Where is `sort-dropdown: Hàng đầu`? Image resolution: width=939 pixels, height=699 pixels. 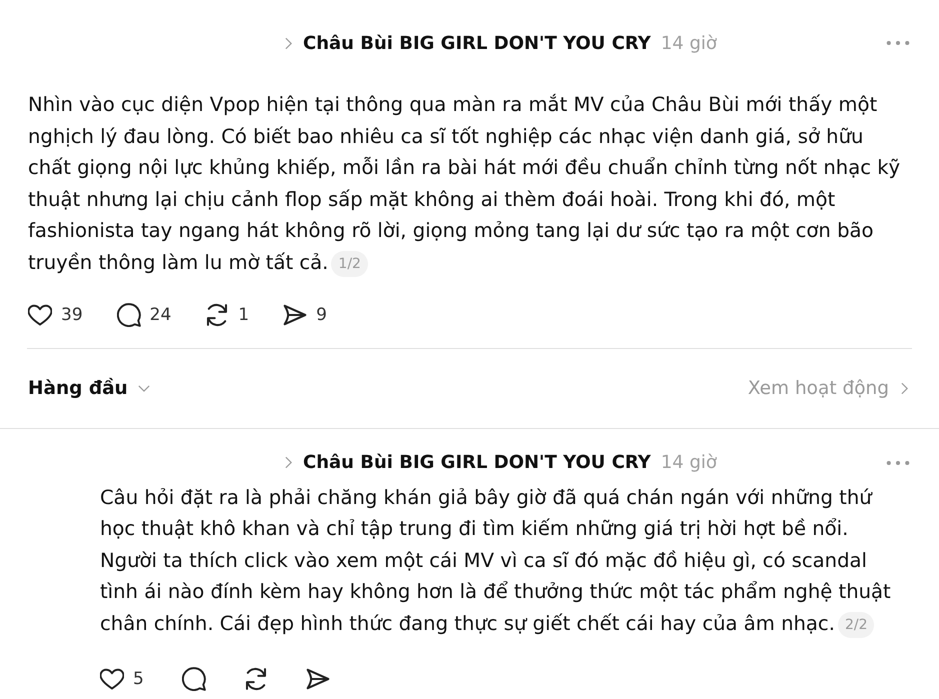 sort-dropdown: Hàng đầu is located at coordinates (89, 389).